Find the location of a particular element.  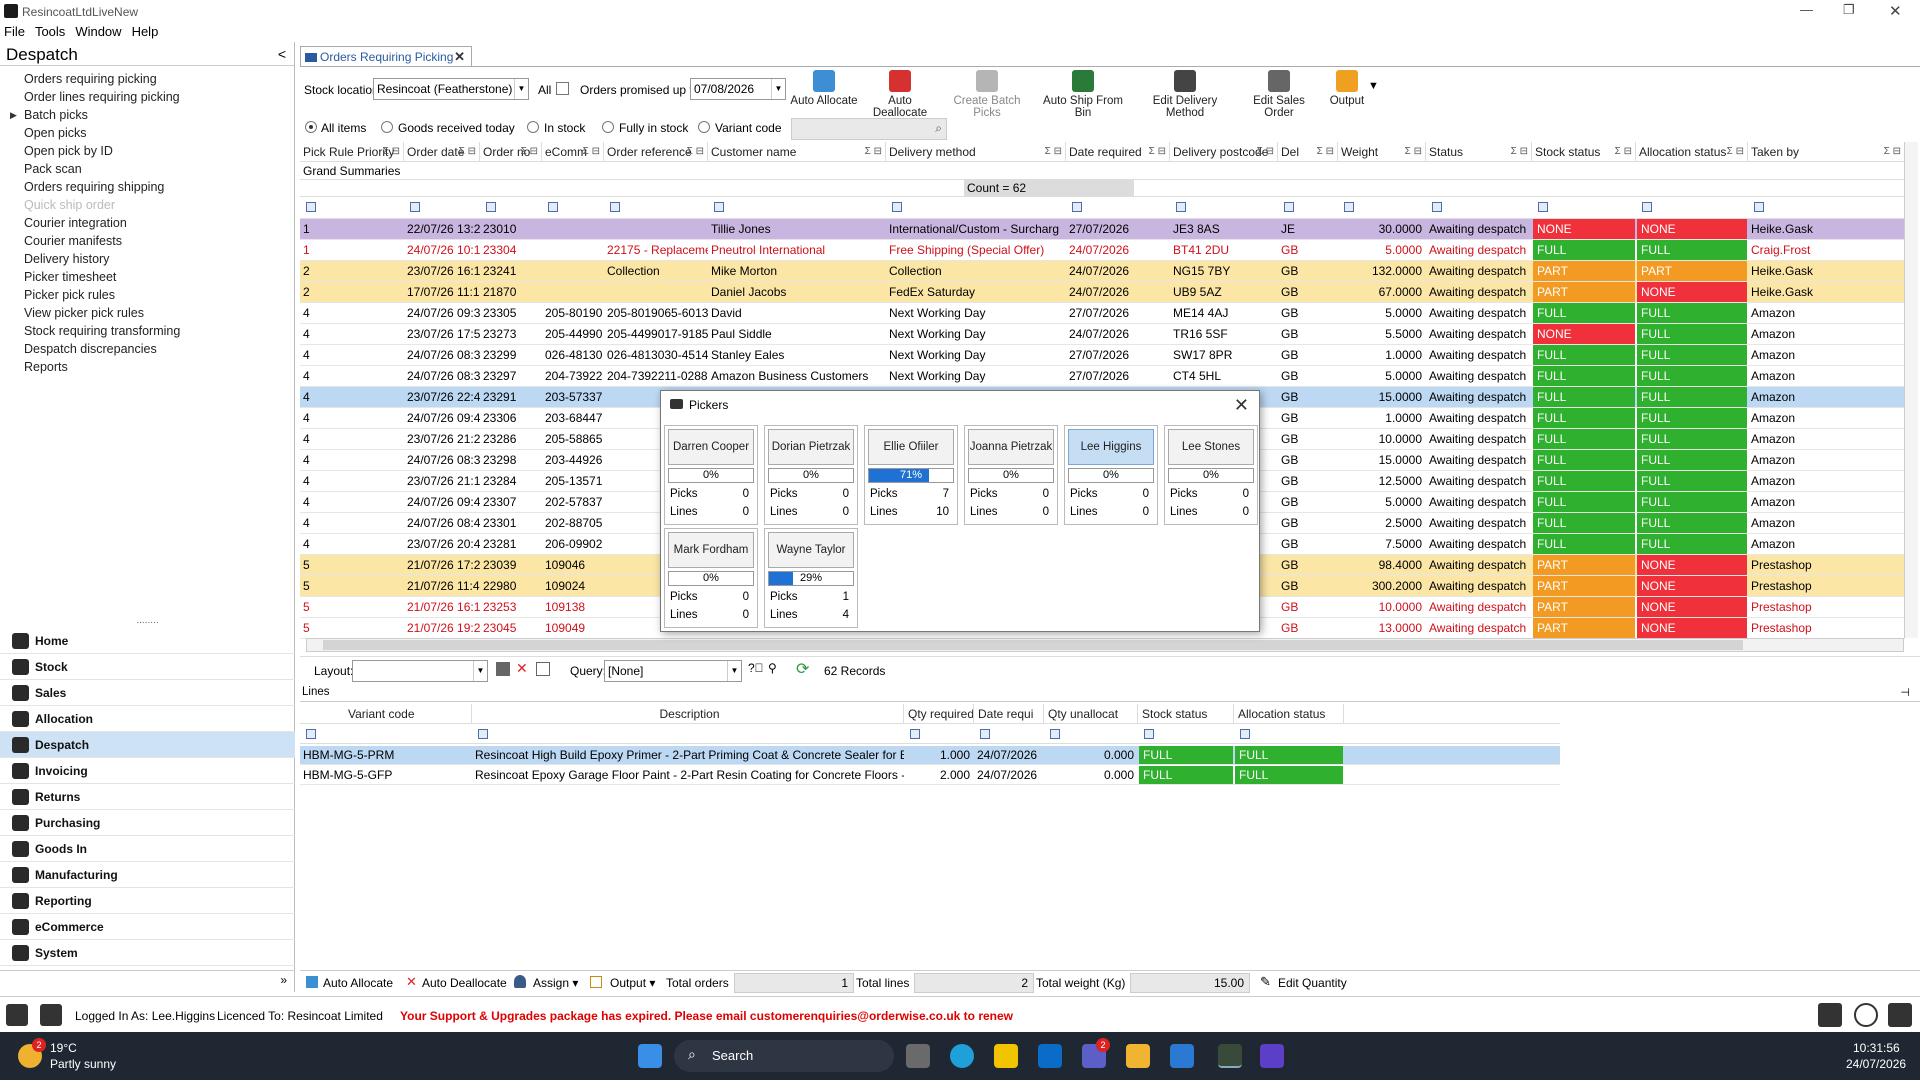

despatch-menu-item: Delivery history is located at coordinates (147, 259).